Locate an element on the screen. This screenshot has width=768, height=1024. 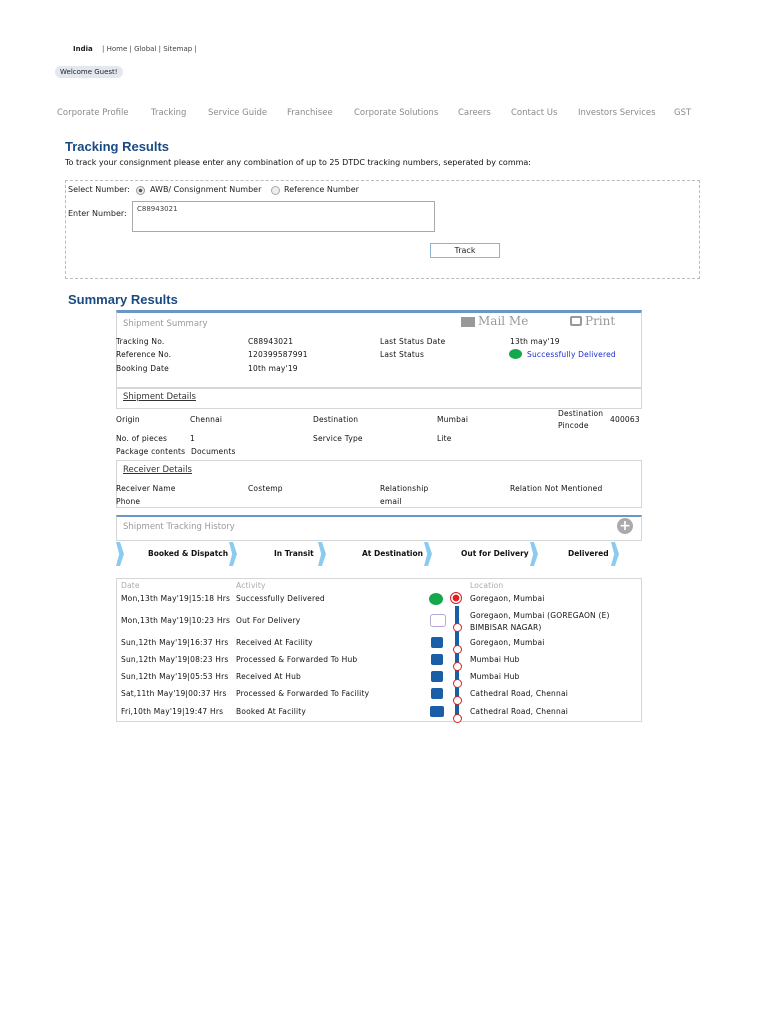
mail-icon is located at coordinates (468, 322).